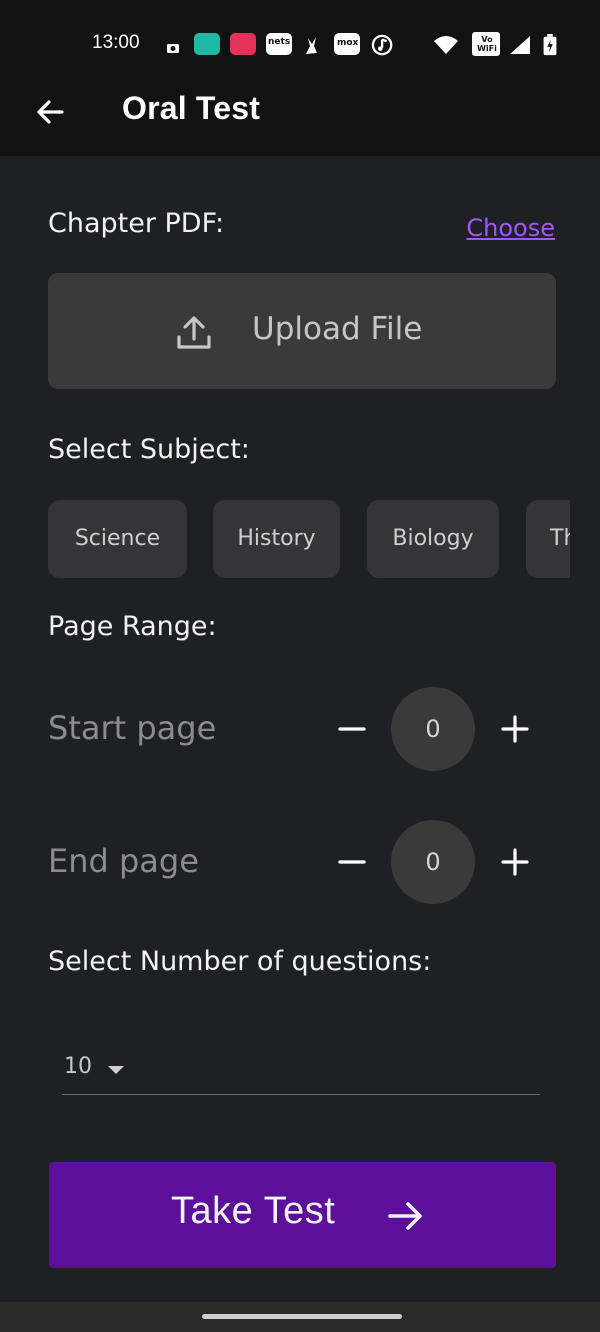 The width and height of the screenshot is (600, 1332). Describe the element at coordinates (382, 45) in the screenshot. I see `music-app-icon` at that location.